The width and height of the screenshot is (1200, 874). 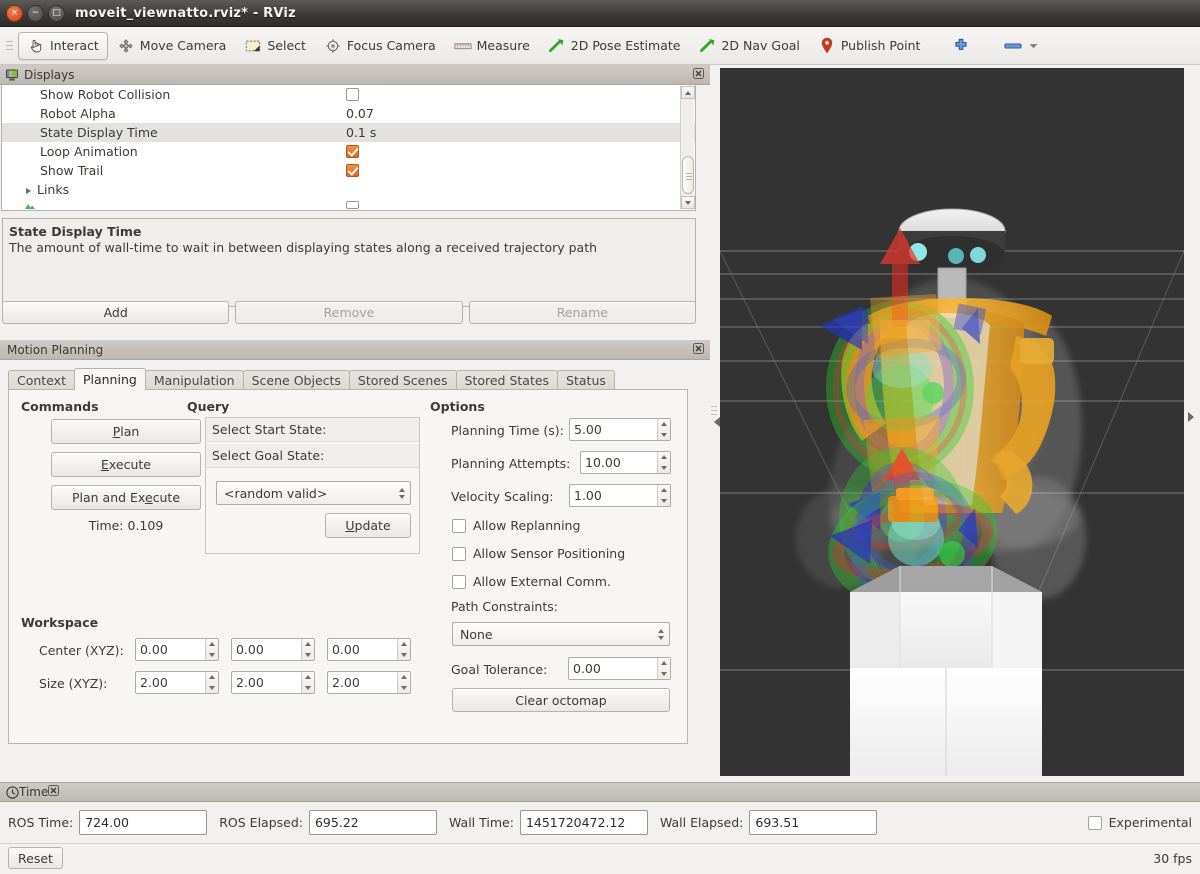 What do you see at coordinates (126, 431) in the screenshot?
I see `plan-button: Plan` at bounding box center [126, 431].